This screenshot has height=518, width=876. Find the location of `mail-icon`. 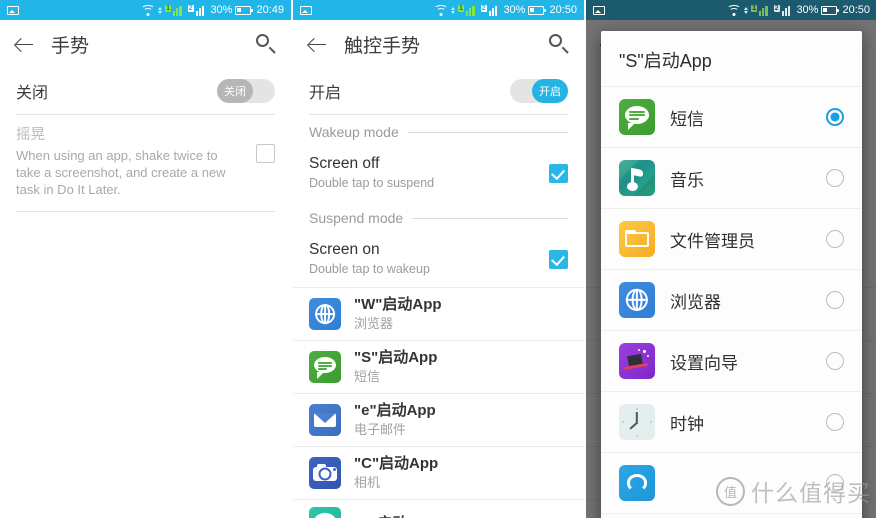

mail-icon is located at coordinates (325, 420).